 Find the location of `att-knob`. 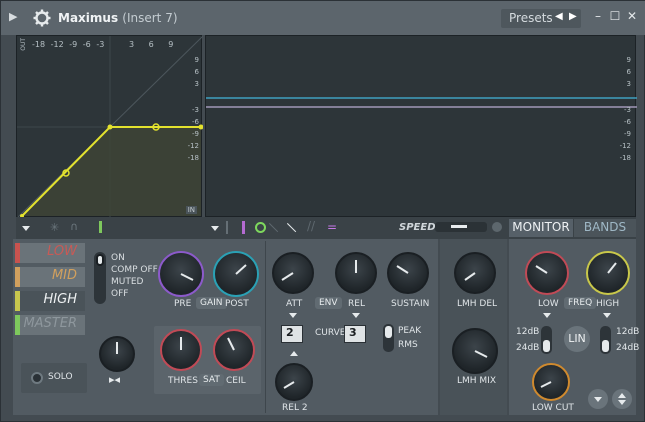

att-knob is located at coordinates (293, 273).